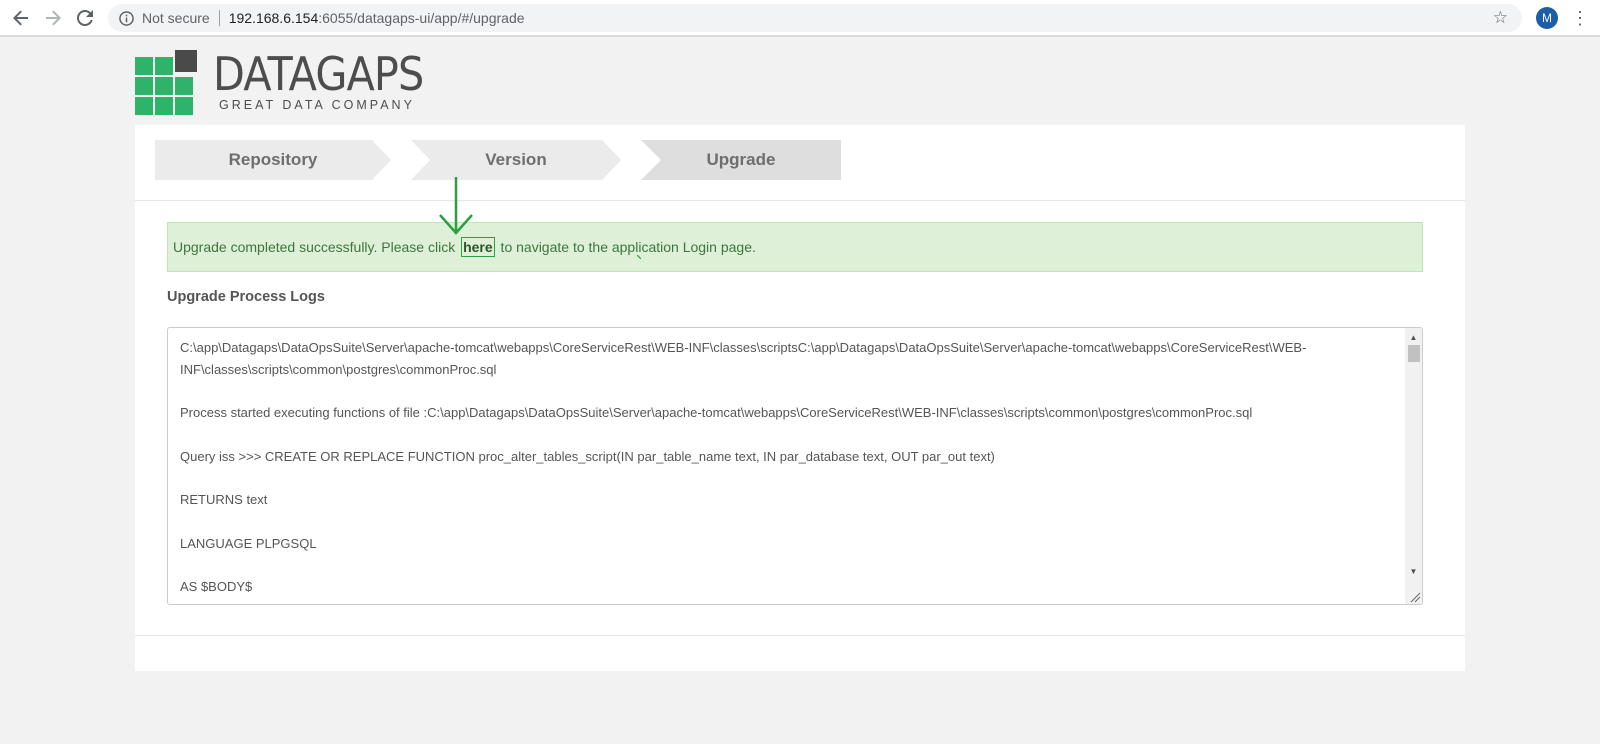  Describe the element at coordinates (478, 247) in the screenshot. I see `login-here-link: here` at that location.